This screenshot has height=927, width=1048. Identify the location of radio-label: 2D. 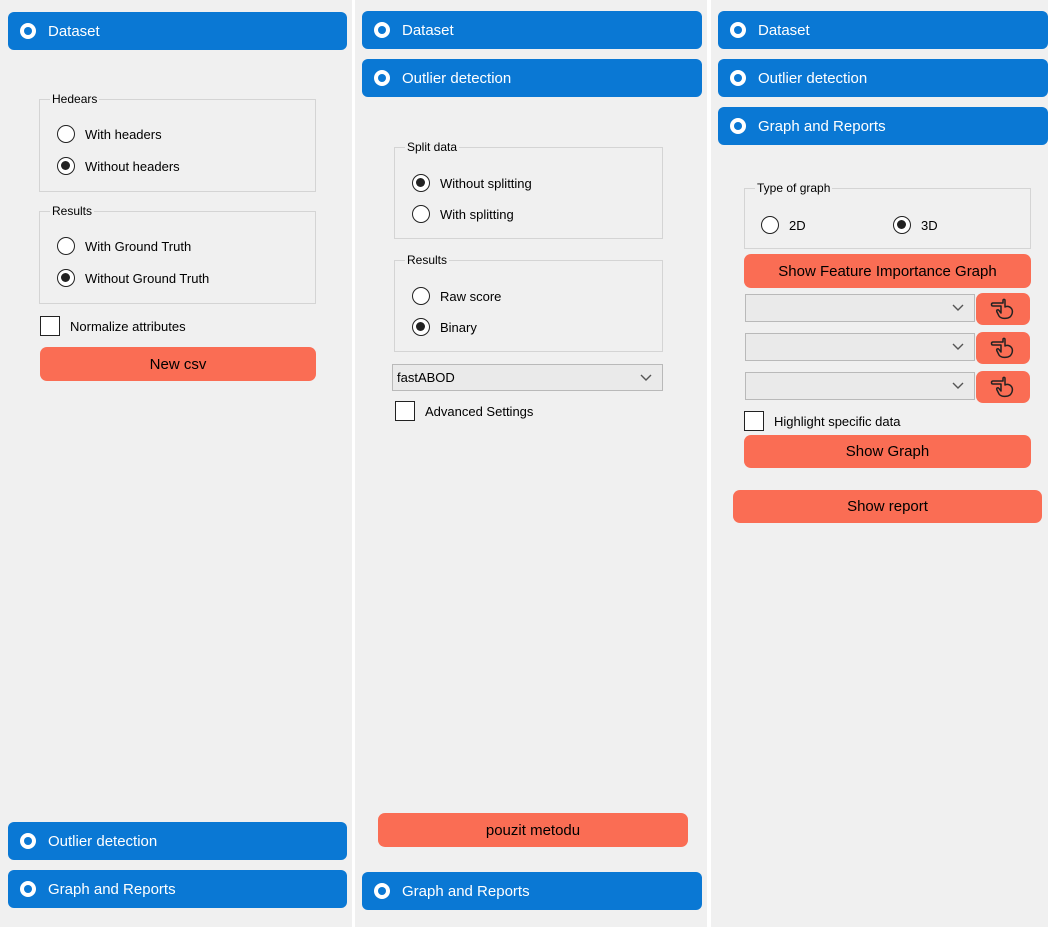
(797, 225).